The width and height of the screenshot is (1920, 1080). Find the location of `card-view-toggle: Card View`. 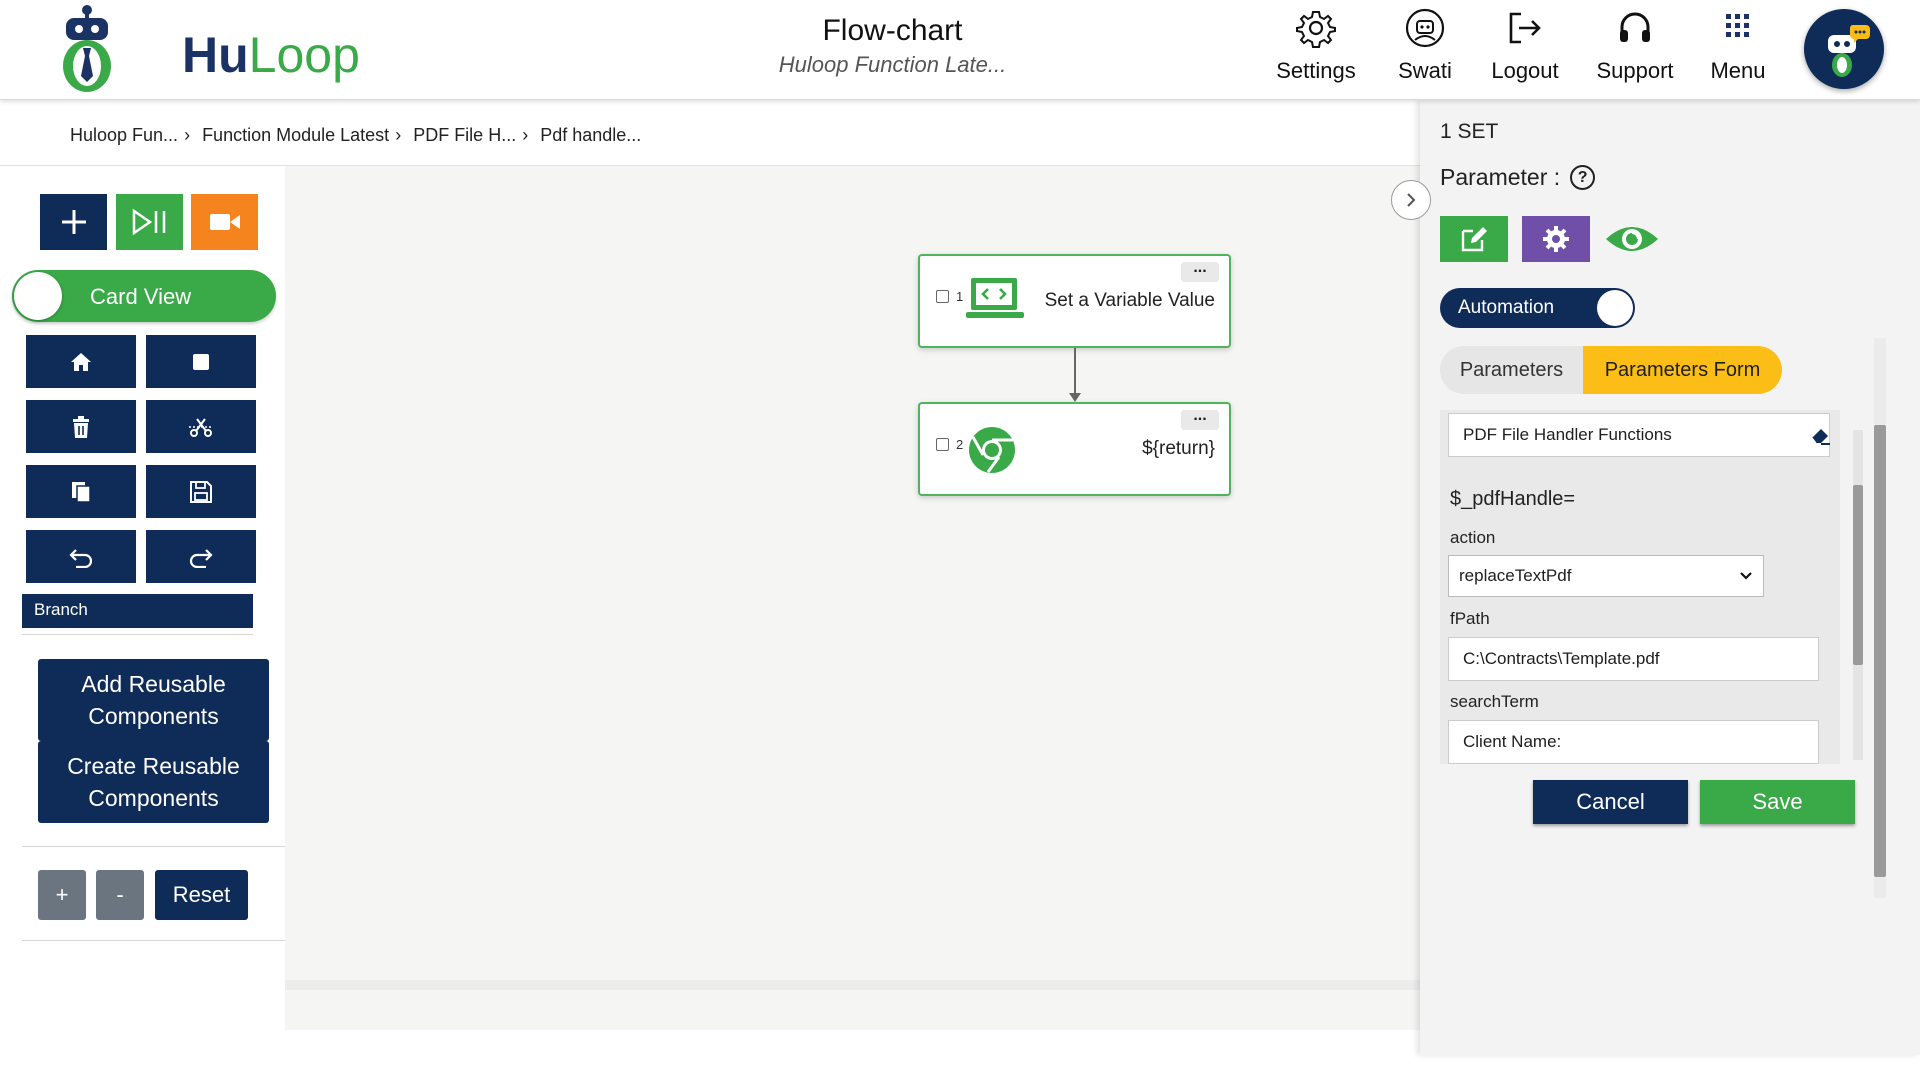

card-view-toggle: Card View is located at coordinates (144, 296).